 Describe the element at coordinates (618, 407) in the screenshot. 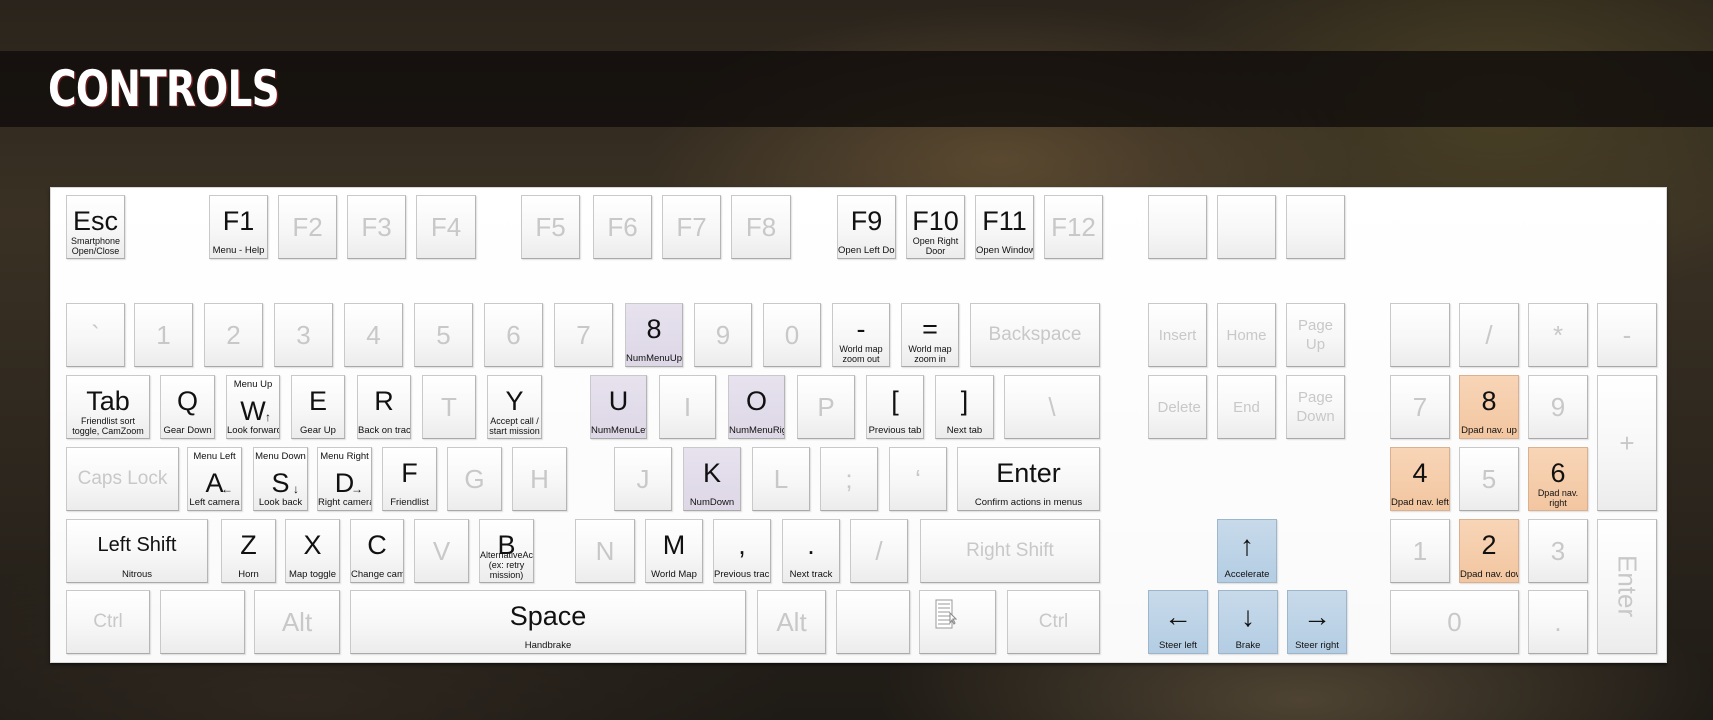

I see `key-u: U NumMenuLeft` at that location.